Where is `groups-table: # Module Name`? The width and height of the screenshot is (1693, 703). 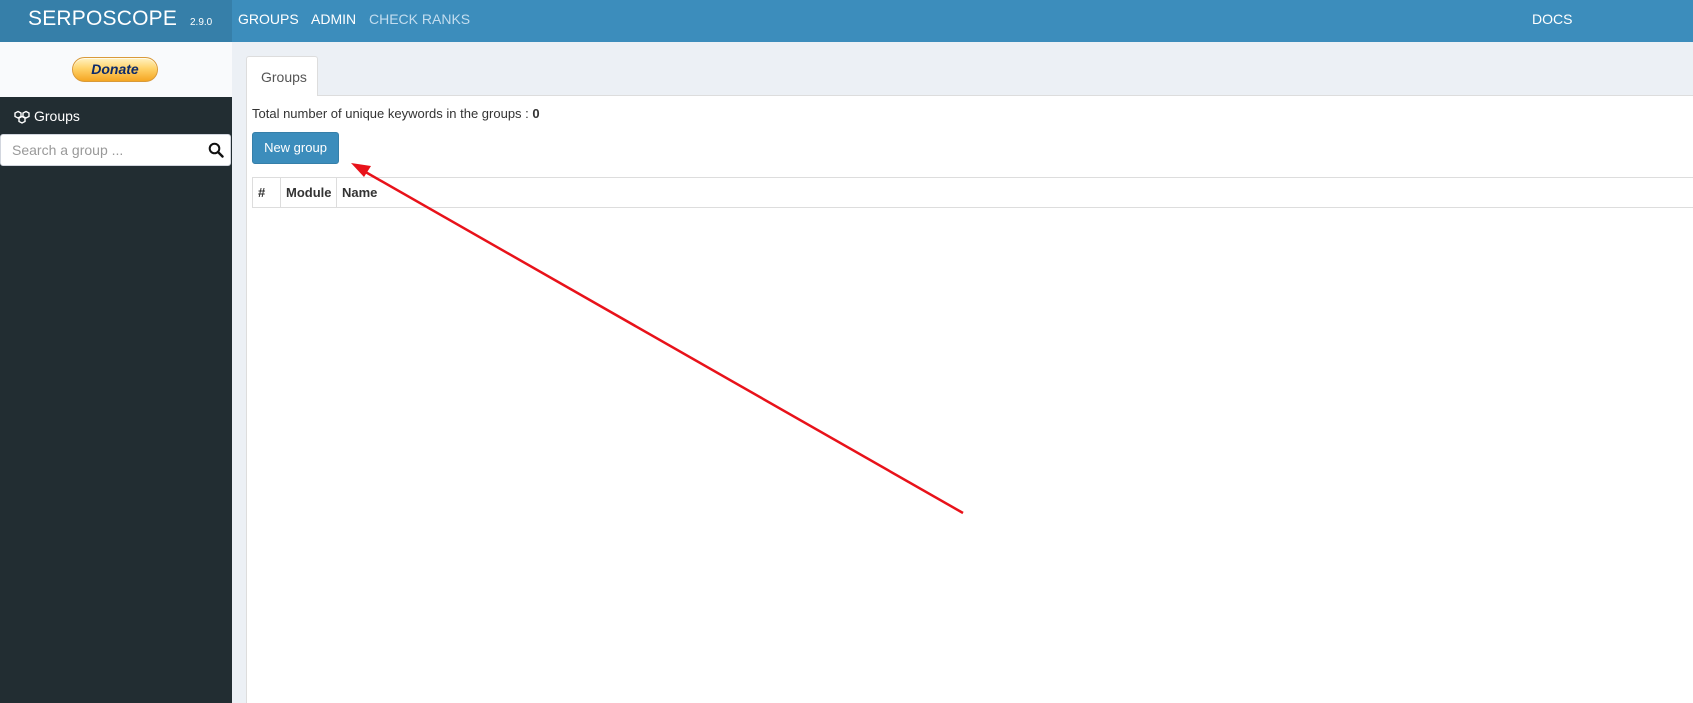
groups-table: # Module Name is located at coordinates (972, 192).